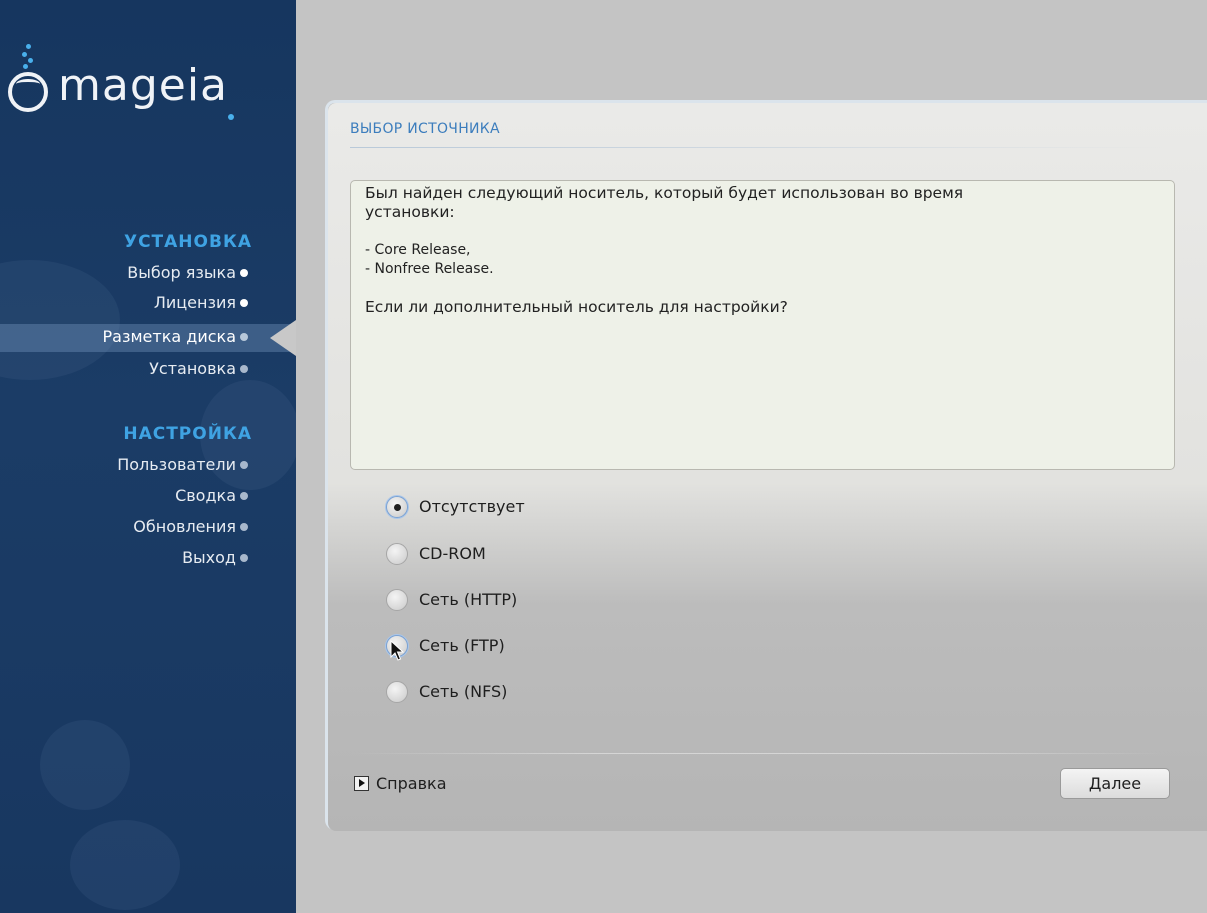 Image resolution: width=1207 pixels, height=913 pixels. I want to click on sidebar-section-install: УСТАНОВКА, so click(187, 242).